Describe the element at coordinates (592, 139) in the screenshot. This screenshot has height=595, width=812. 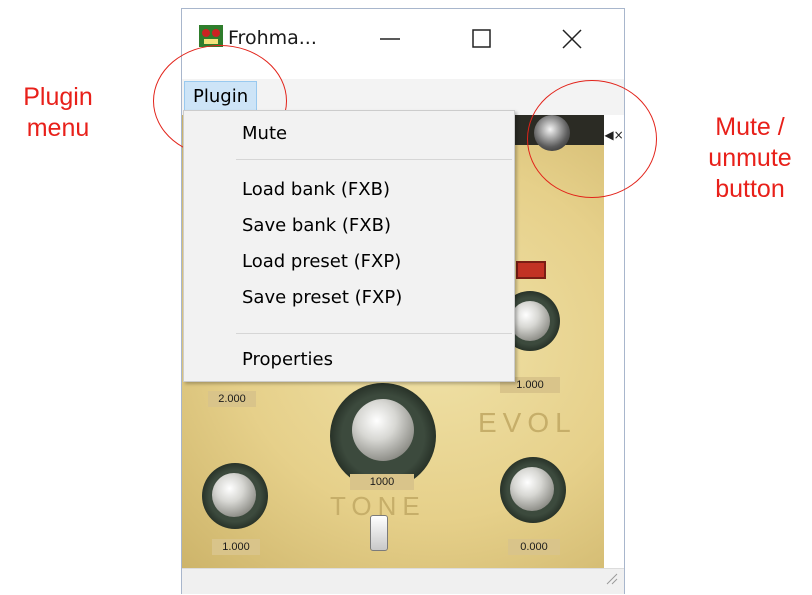
I see `mute-button-highlight-ring` at that location.